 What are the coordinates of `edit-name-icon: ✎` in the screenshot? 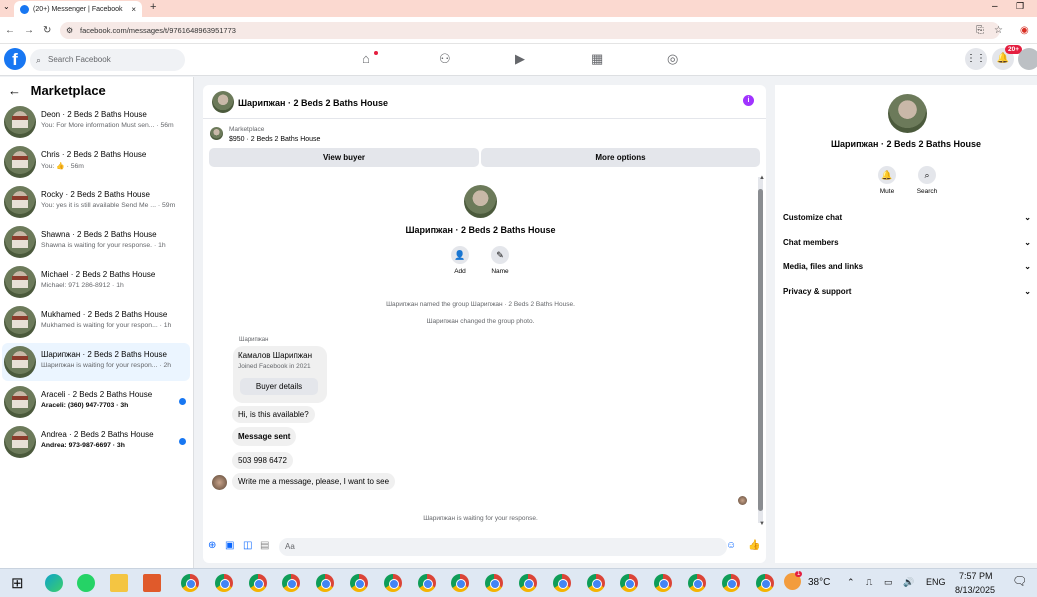 It's located at (500, 255).